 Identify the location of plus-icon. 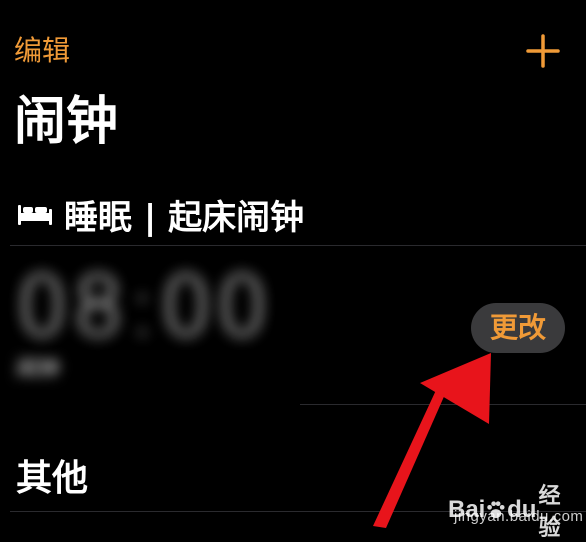
(543, 51).